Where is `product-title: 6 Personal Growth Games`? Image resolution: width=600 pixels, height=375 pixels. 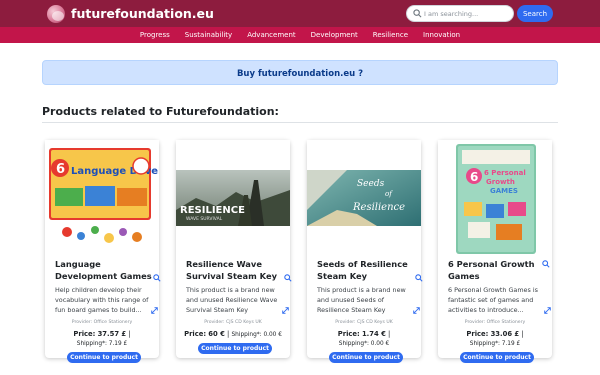
product-title: 6 Personal Growth Games is located at coordinates (497, 270).